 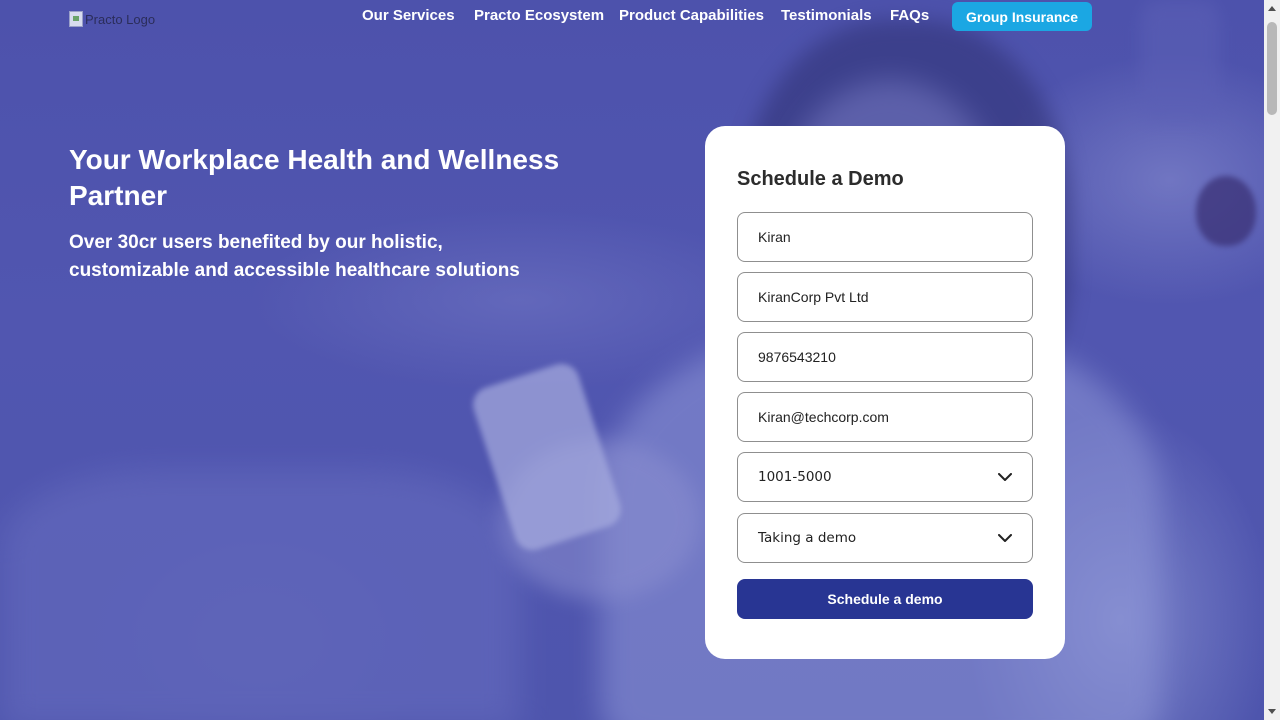 I want to click on form-title: Schedule a Demo, so click(x=820, y=179).